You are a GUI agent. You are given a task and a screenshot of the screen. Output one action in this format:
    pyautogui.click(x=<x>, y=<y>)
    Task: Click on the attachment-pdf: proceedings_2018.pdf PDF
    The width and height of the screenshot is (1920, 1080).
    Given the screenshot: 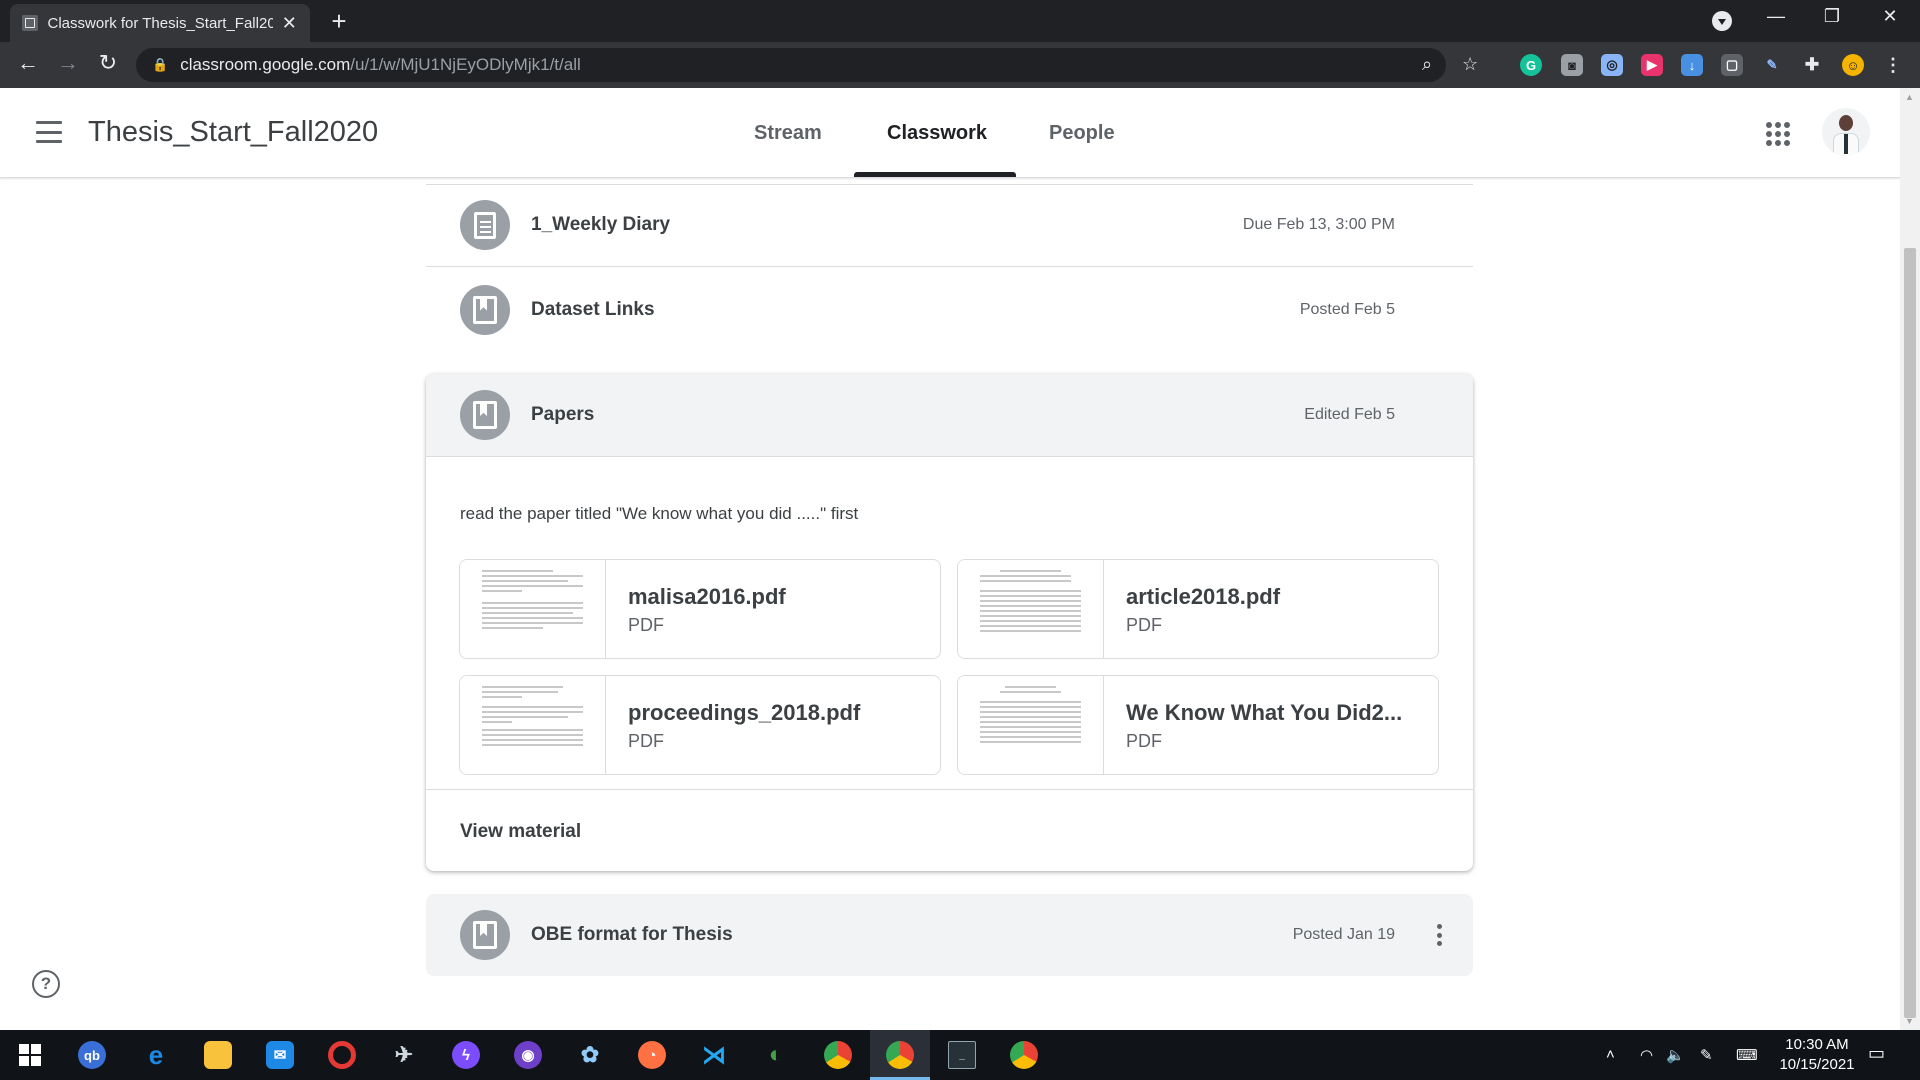 What is the action you would take?
    pyautogui.click(x=700, y=725)
    